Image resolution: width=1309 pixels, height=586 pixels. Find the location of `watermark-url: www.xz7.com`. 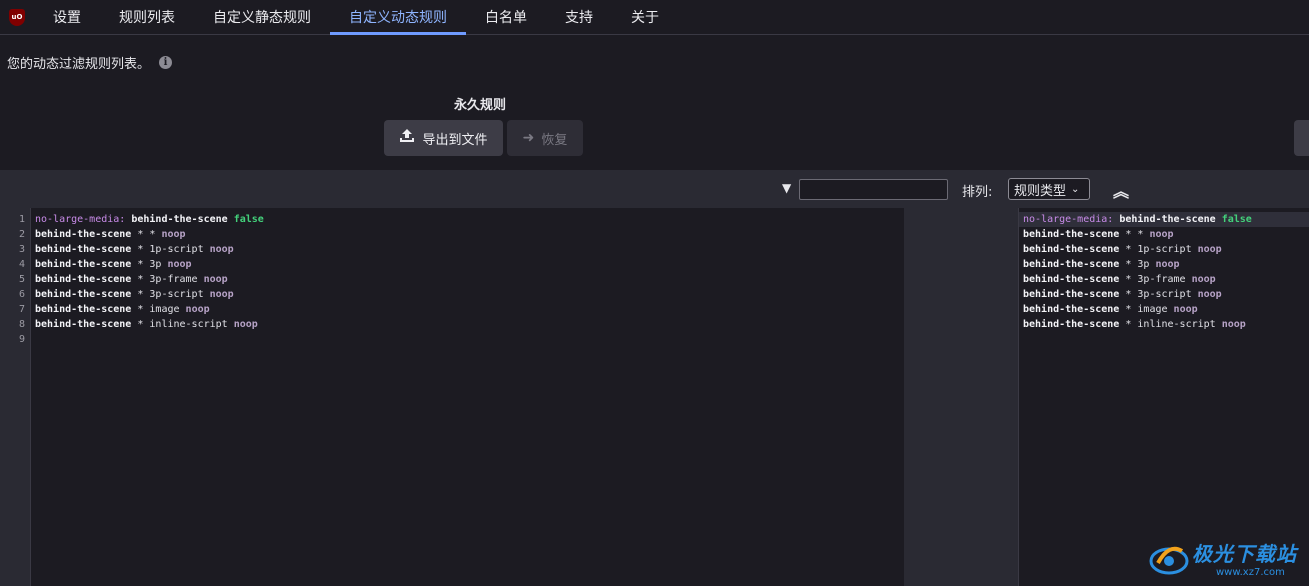

watermark-url: www.xz7.com is located at coordinates (1250, 572).